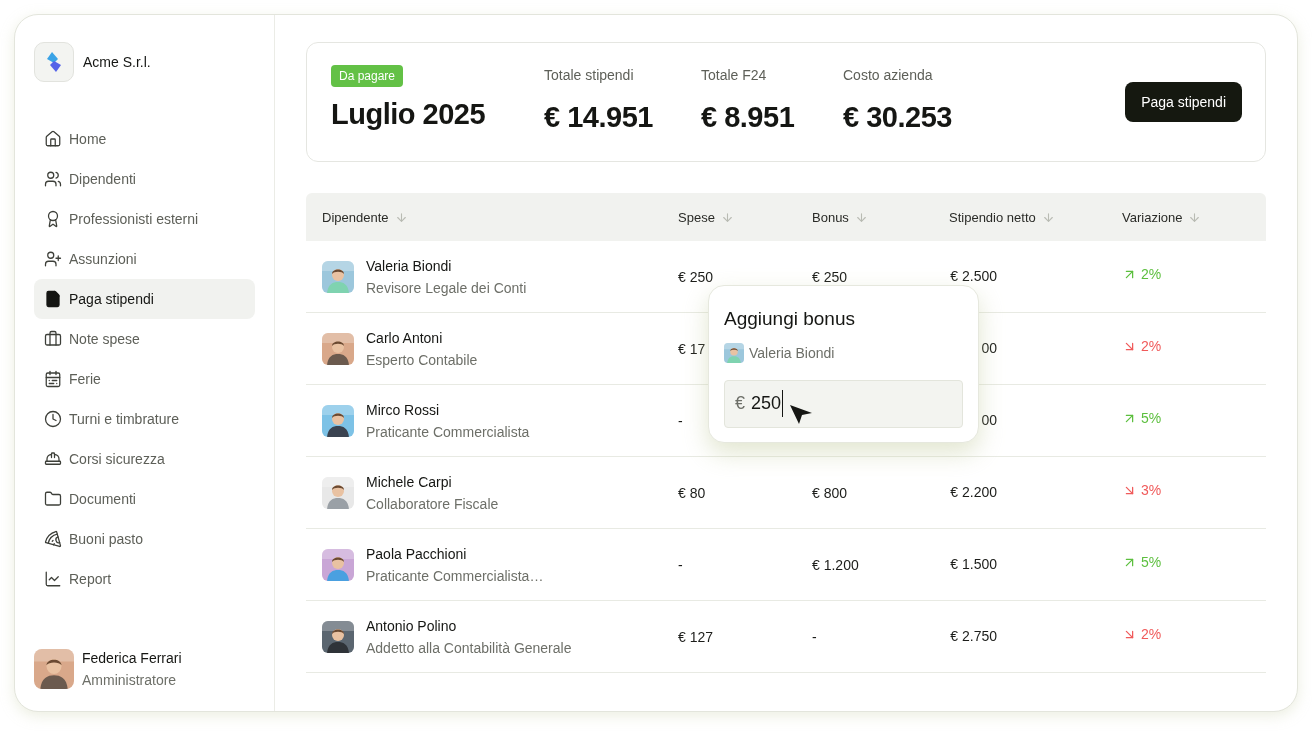  Describe the element at coordinates (696, 636) in the screenshot. I see `table-cell: € 127` at that location.